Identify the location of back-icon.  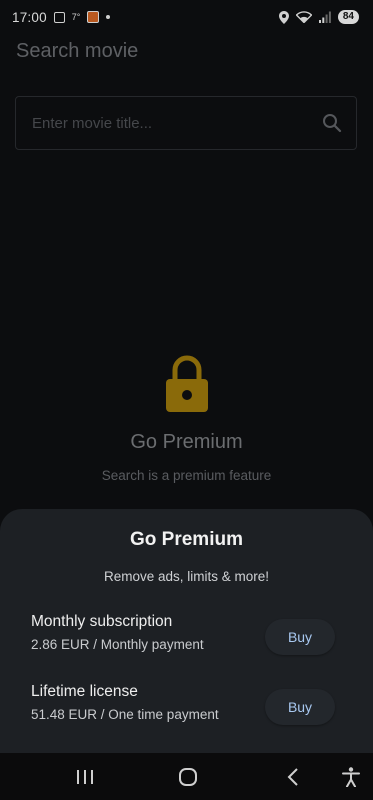
(293, 777).